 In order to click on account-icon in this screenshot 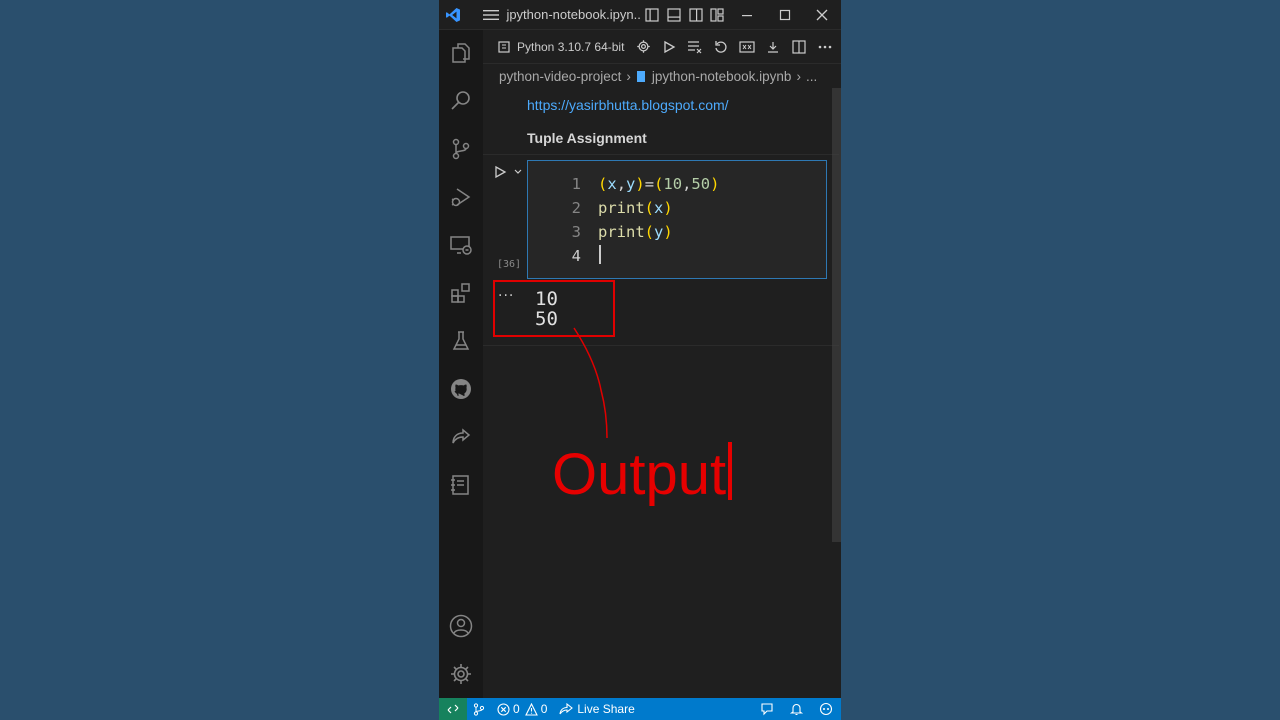, I will do `click(461, 626)`.